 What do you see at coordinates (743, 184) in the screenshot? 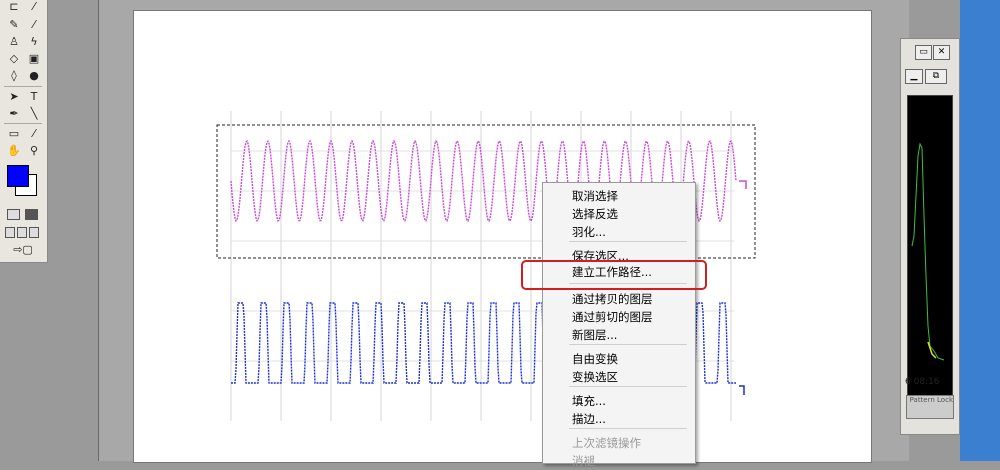
I see `channel-1-marker` at bounding box center [743, 184].